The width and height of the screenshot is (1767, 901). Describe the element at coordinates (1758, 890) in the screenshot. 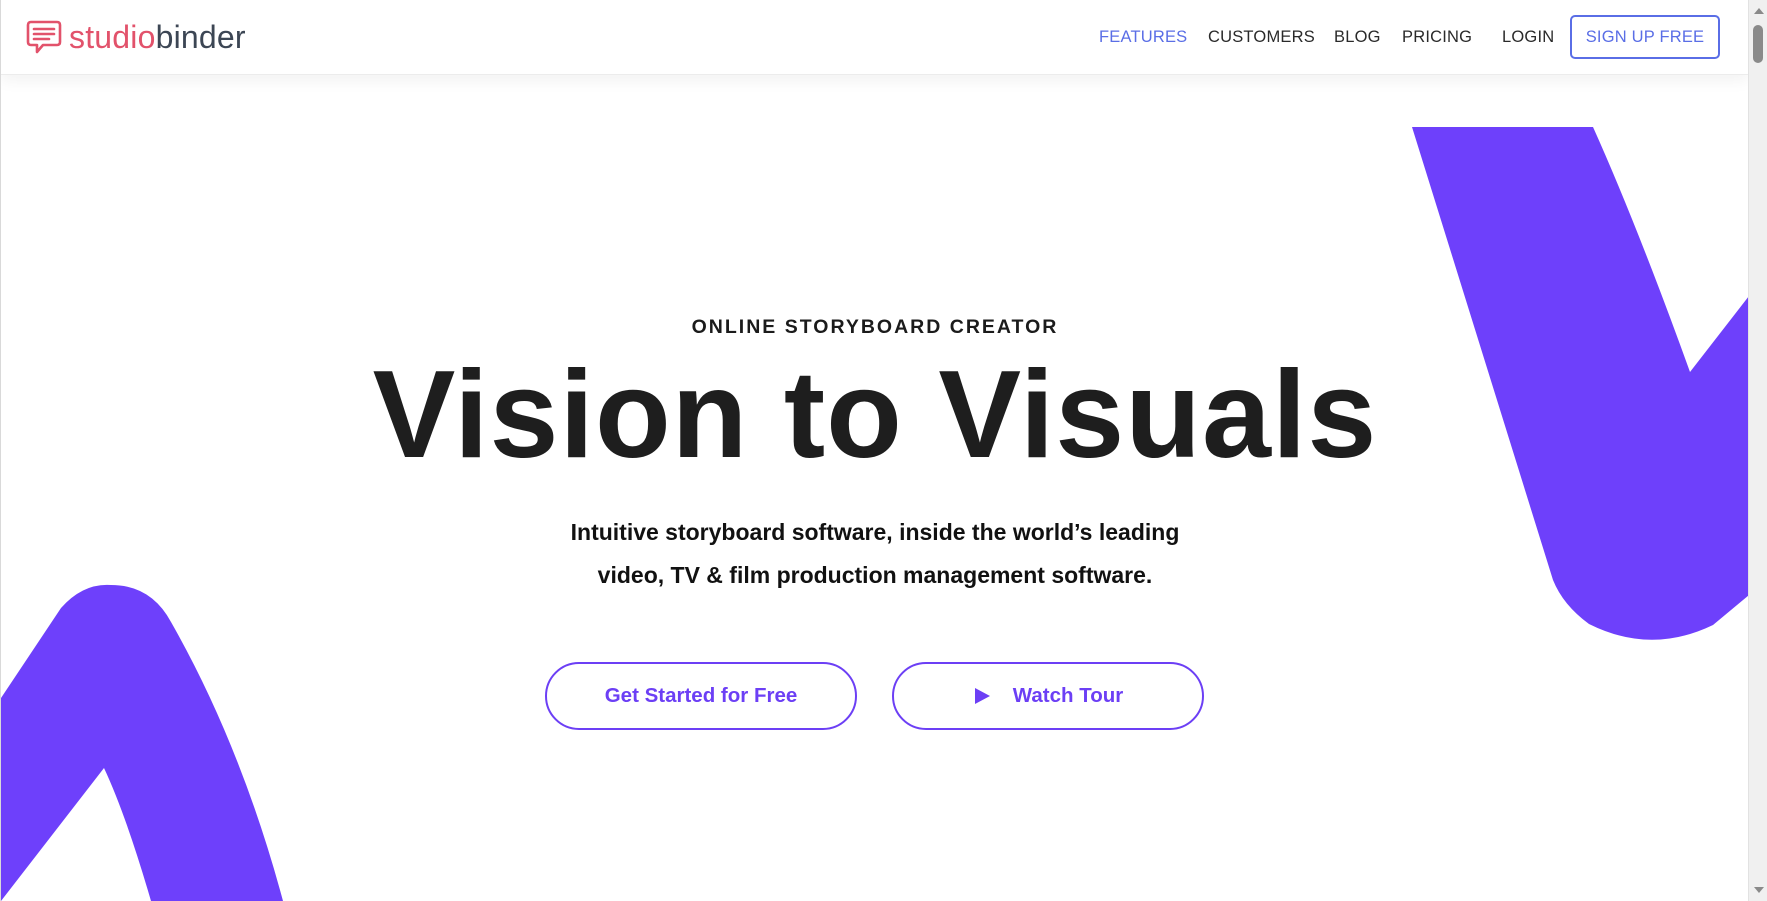

I see `scroll-down-arrow-icon` at that location.